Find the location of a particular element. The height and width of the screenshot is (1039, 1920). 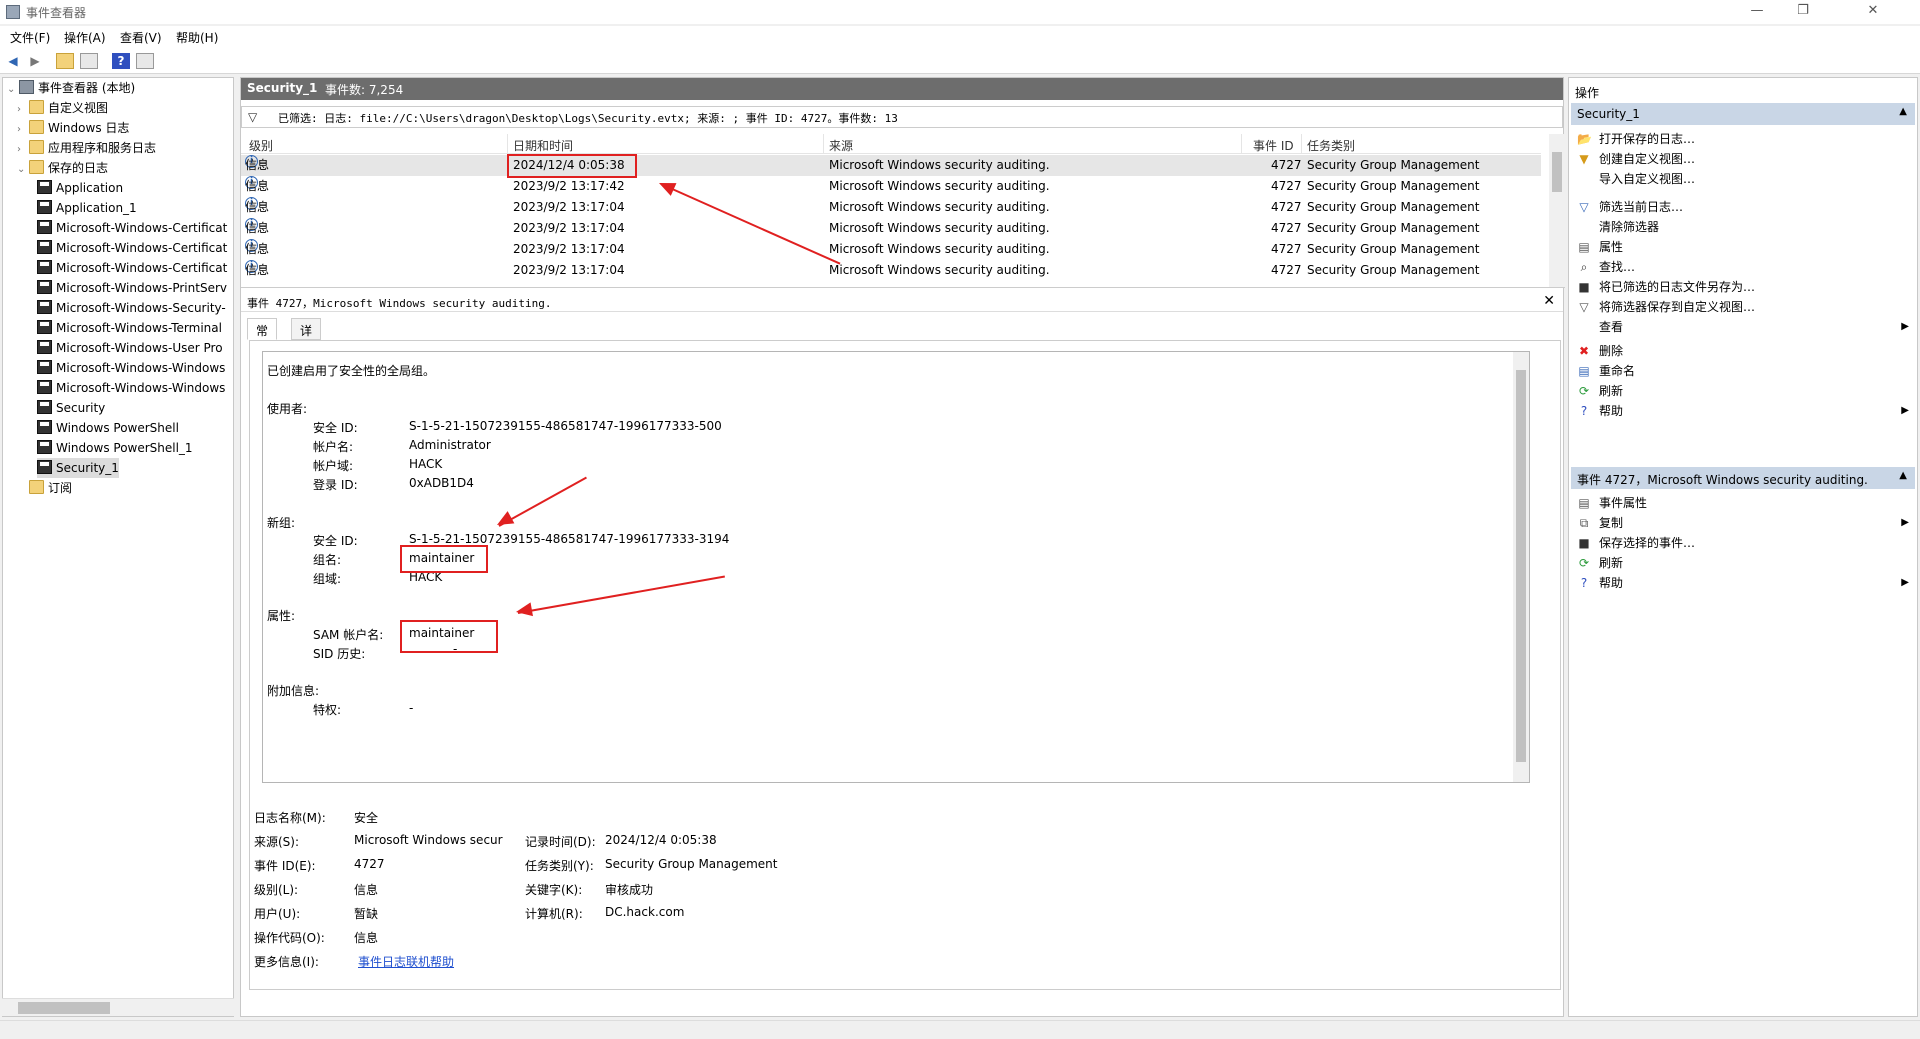

copy-icon: ⧉ is located at coordinates (1584, 523).